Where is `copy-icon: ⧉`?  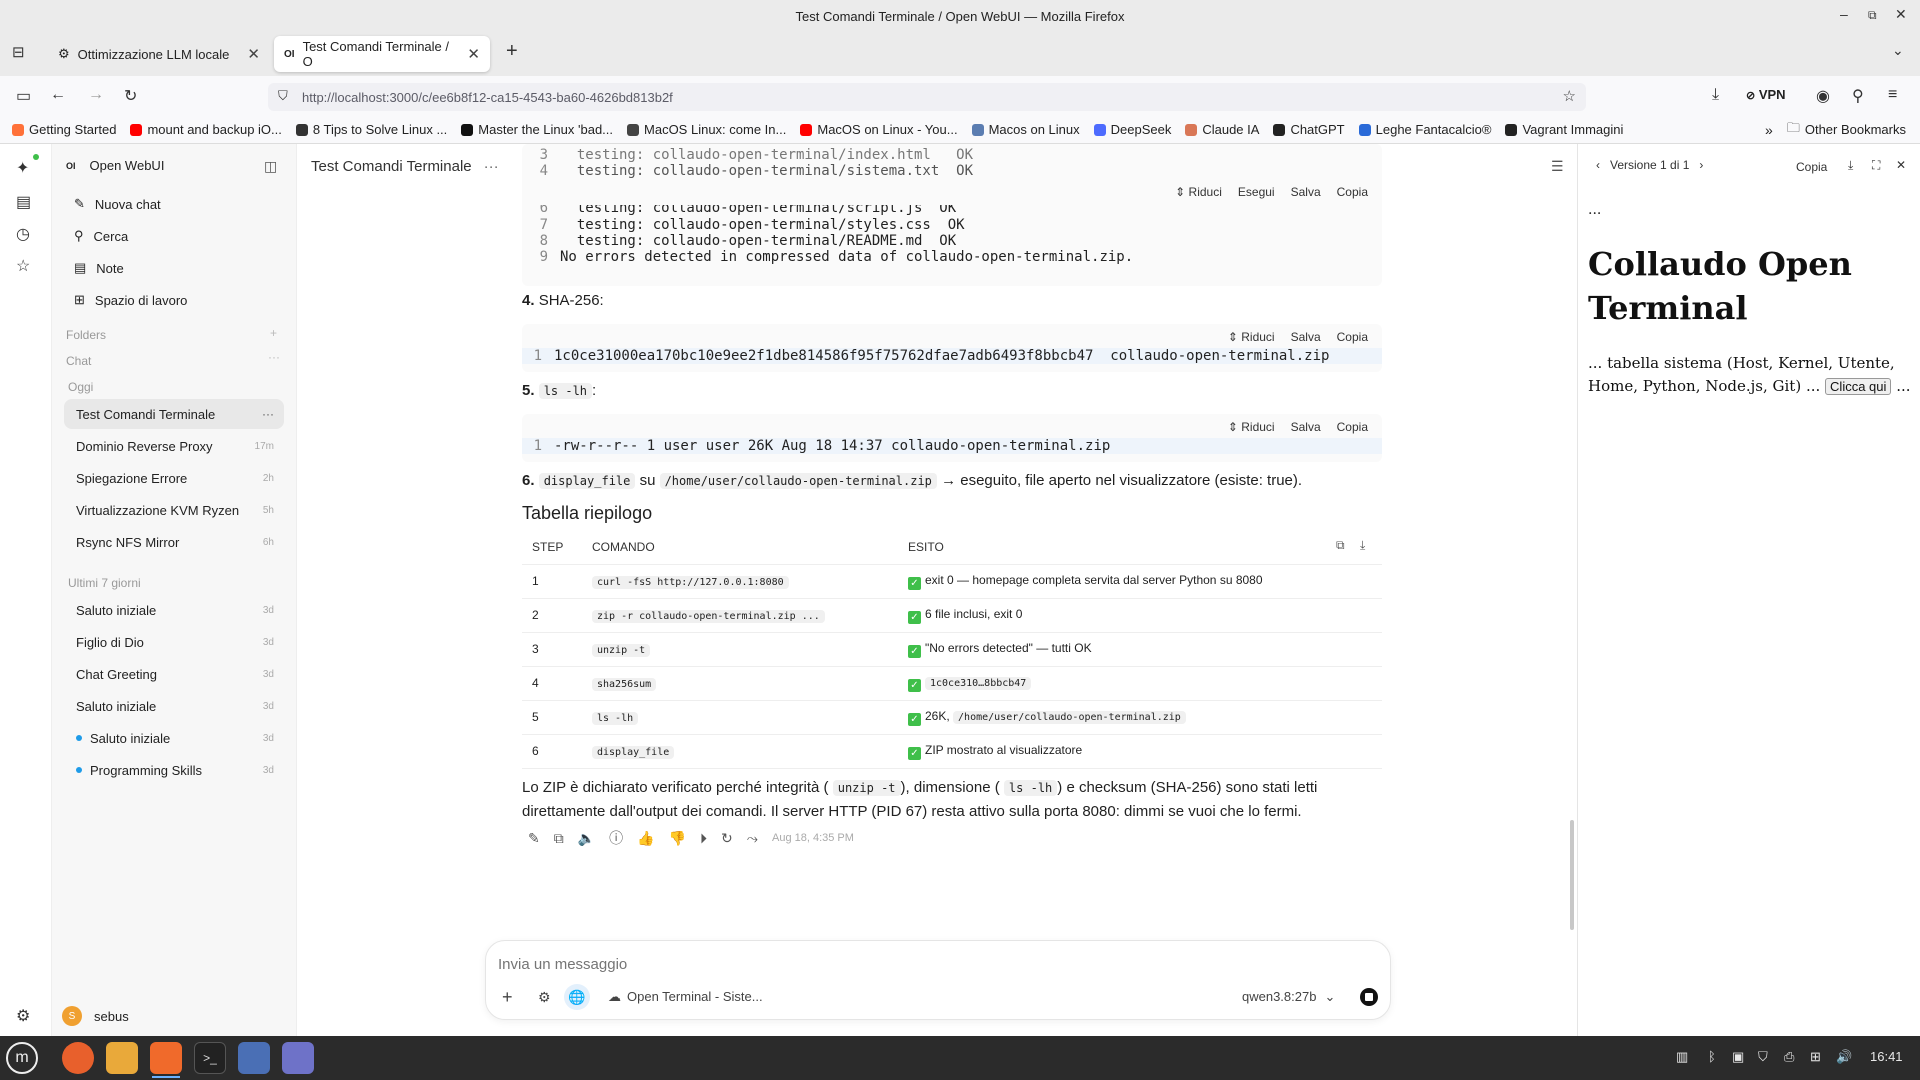 copy-icon: ⧉ is located at coordinates (559, 838).